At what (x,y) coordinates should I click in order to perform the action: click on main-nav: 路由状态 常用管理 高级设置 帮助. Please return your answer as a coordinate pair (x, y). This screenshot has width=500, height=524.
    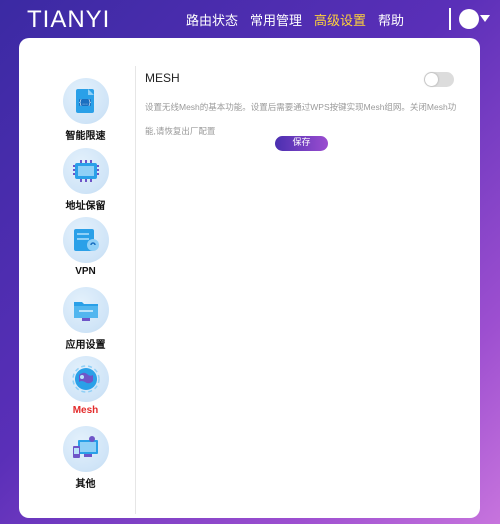
    Looking at the image, I should click on (301, 19).